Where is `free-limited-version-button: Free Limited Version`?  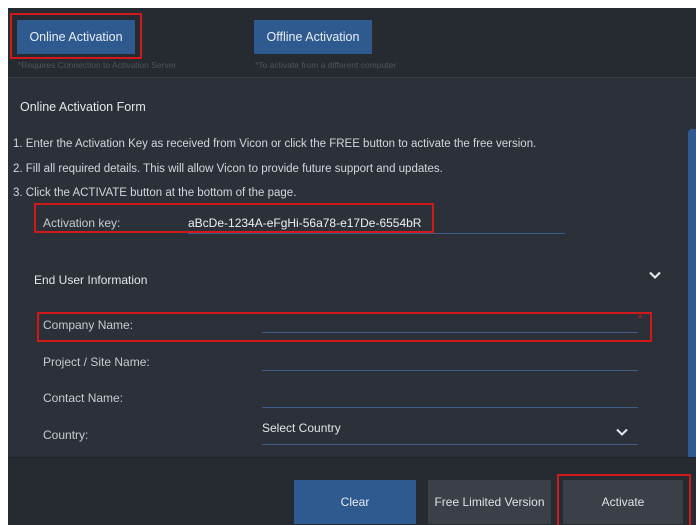 free-limited-version-button: Free Limited Version is located at coordinates (489, 502).